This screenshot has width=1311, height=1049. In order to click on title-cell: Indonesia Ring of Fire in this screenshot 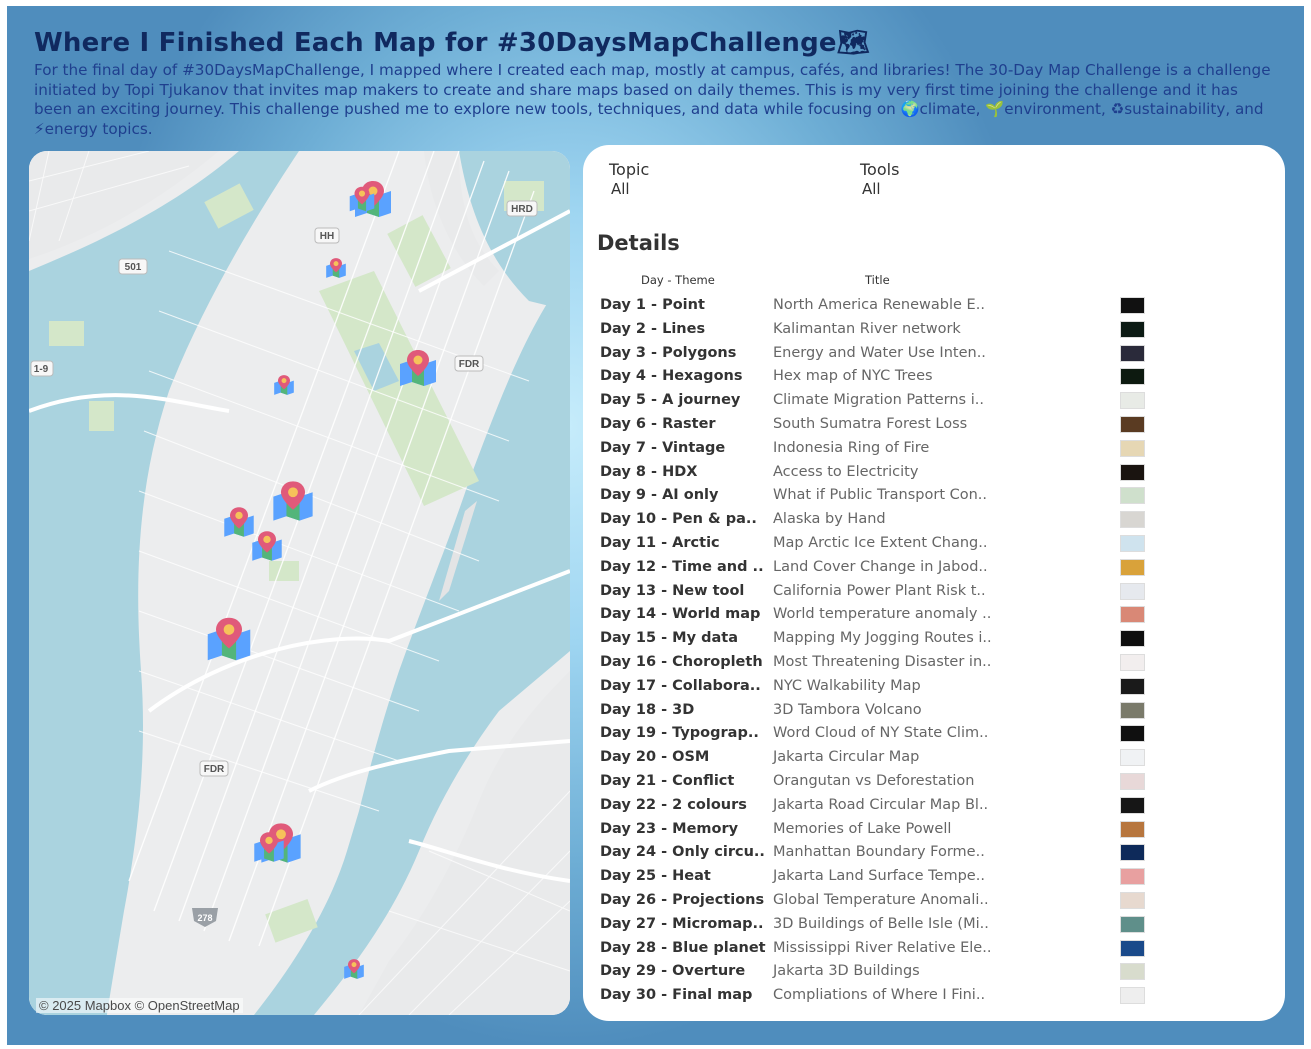, I will do `click(851, 448)`.